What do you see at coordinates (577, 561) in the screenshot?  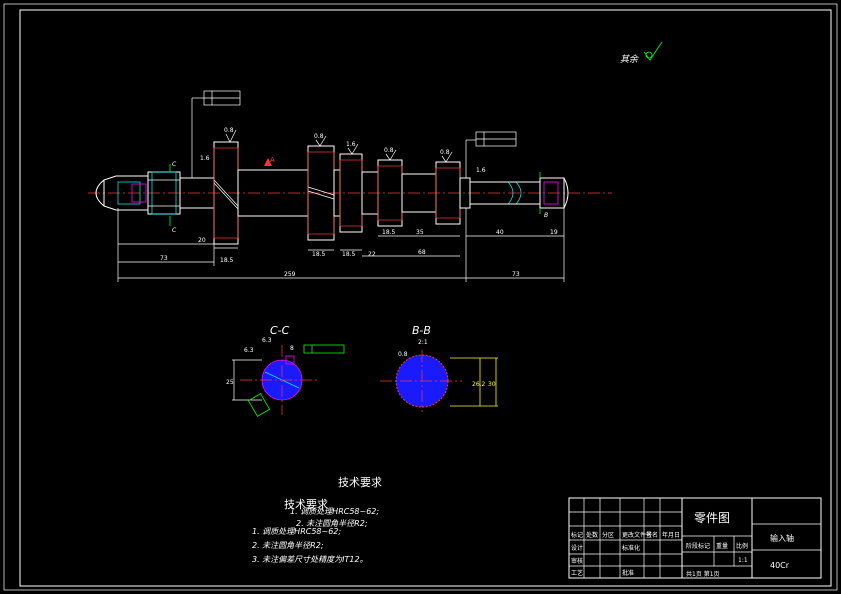 I see `svg-text: 审核` at bounding box center [577, 561].